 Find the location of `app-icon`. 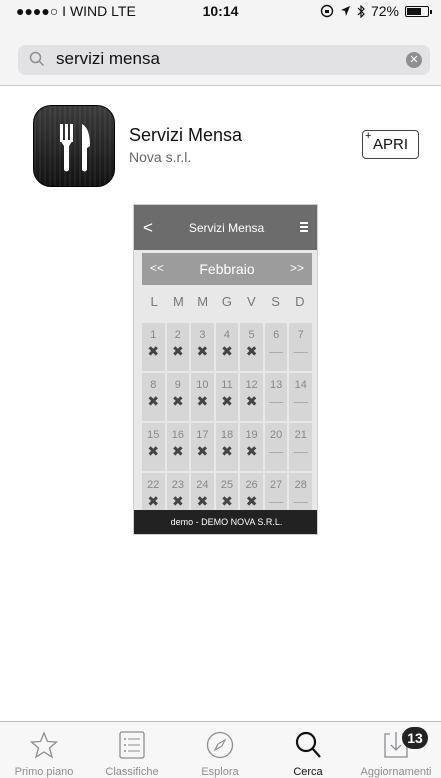

app-icon is located at coordinates (74, 146).